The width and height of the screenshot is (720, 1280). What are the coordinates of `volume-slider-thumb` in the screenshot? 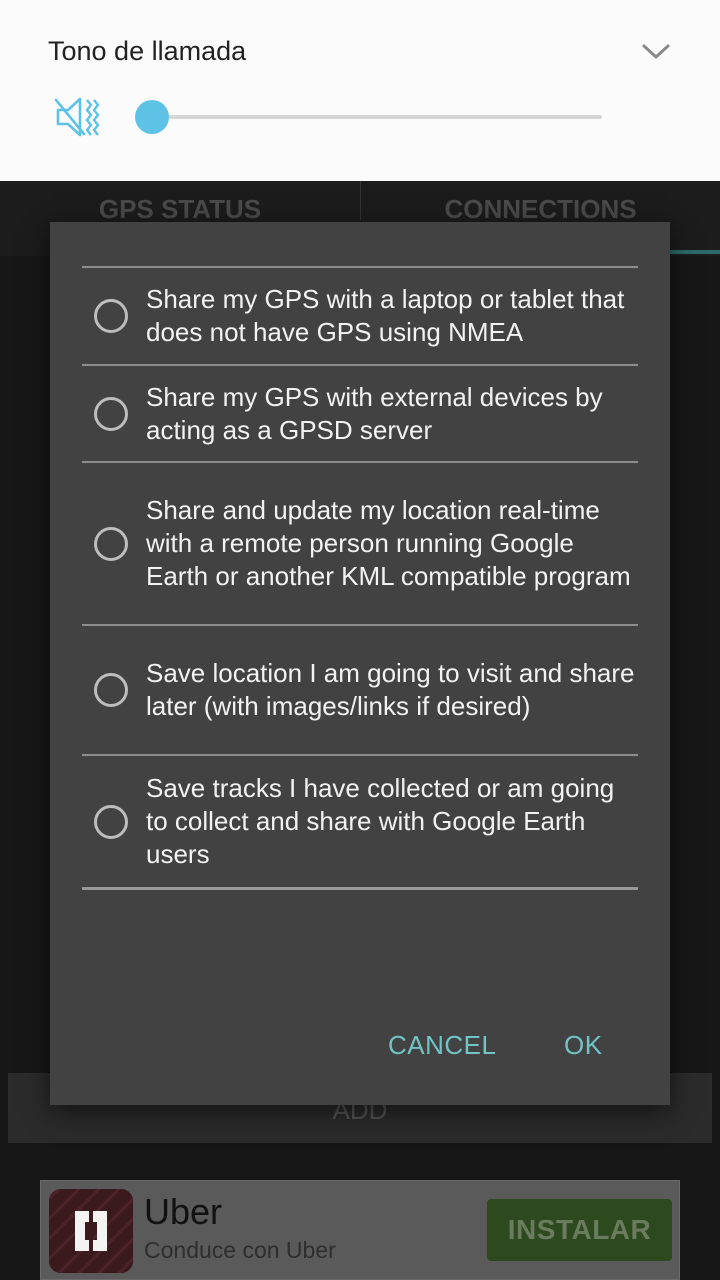 It's located at (152, 117).